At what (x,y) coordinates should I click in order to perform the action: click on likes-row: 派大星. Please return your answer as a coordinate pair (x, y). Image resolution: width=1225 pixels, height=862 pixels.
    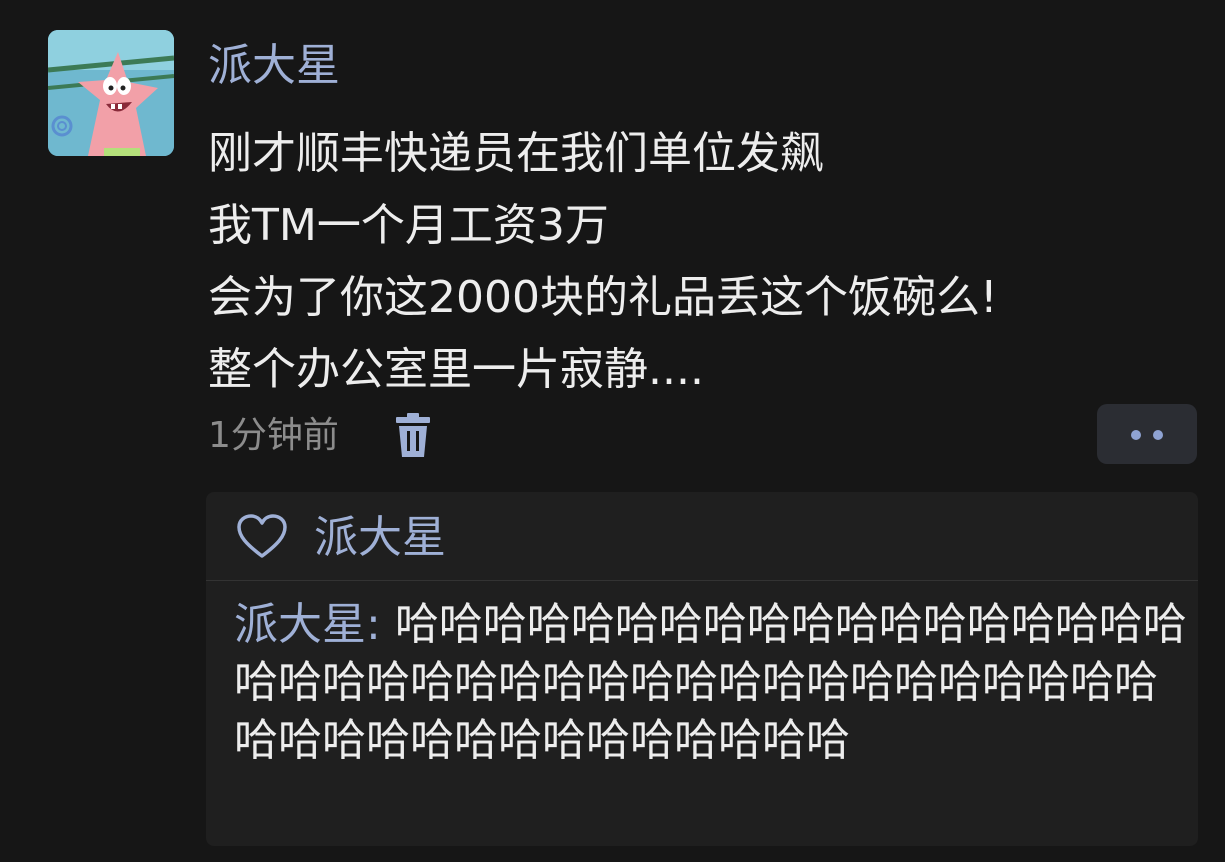
    Looking at the image, I should click on (702, 536).